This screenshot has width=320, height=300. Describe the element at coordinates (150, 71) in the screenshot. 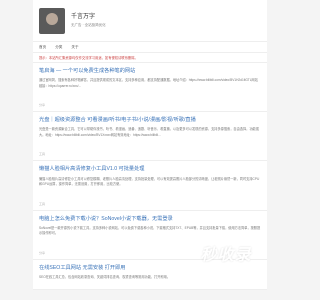

I see `post-title: 笔启海 — 一个可以免费生成各种笔的网站` at that location.